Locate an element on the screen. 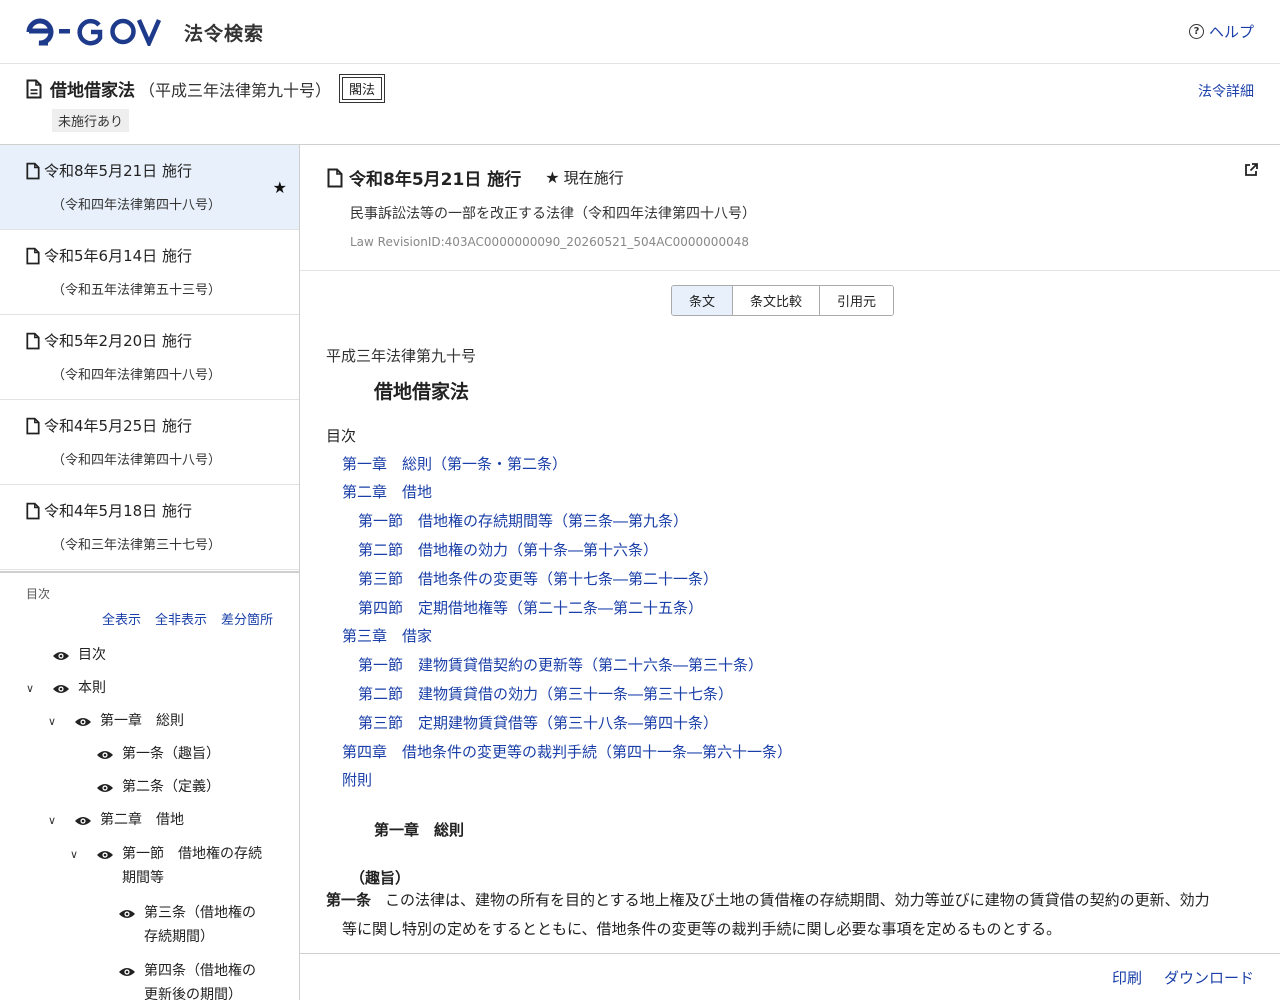  toc-node-label: 第二章 借地 is located at coordinates (142, 820).